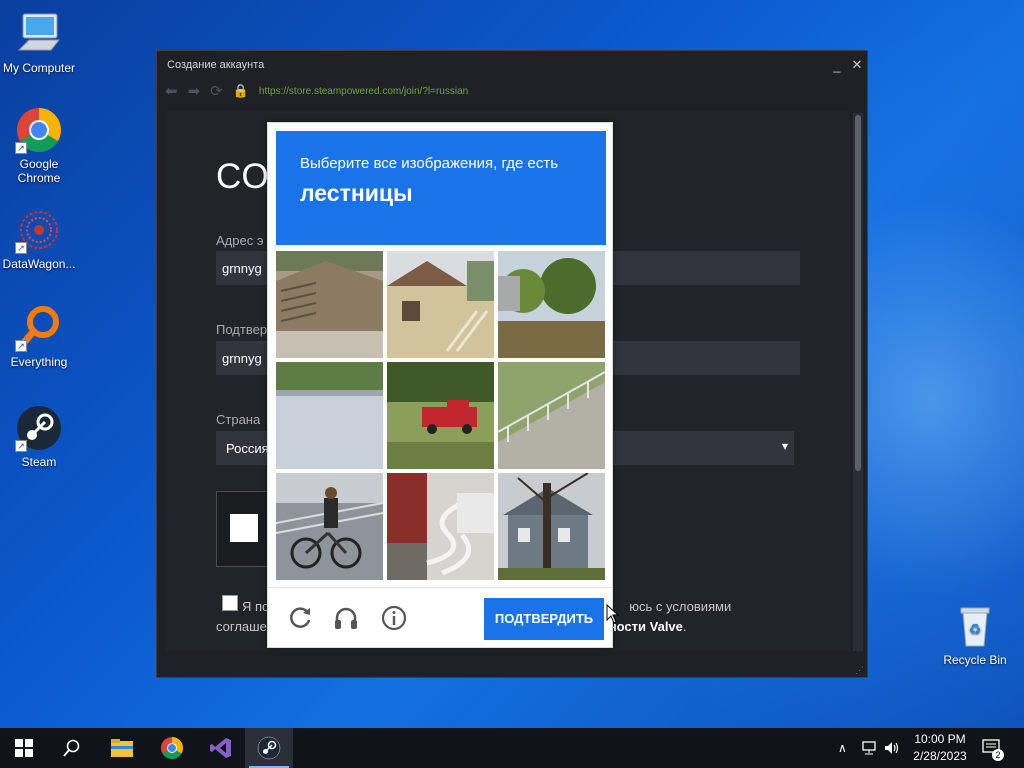 Image resolution: width=1024 pixels, height=768 pixels. I want to click on mouse-cursor-icon, so click(613, 616).